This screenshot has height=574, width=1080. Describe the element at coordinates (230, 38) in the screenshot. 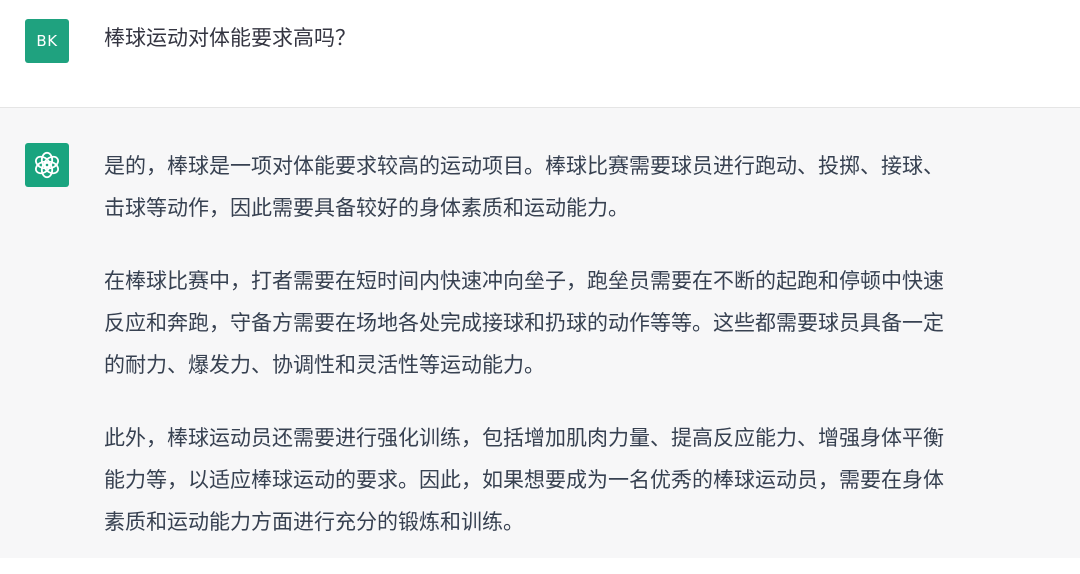

I see `user-message-text: 棒球运动对体能要求高吗？` at that location.